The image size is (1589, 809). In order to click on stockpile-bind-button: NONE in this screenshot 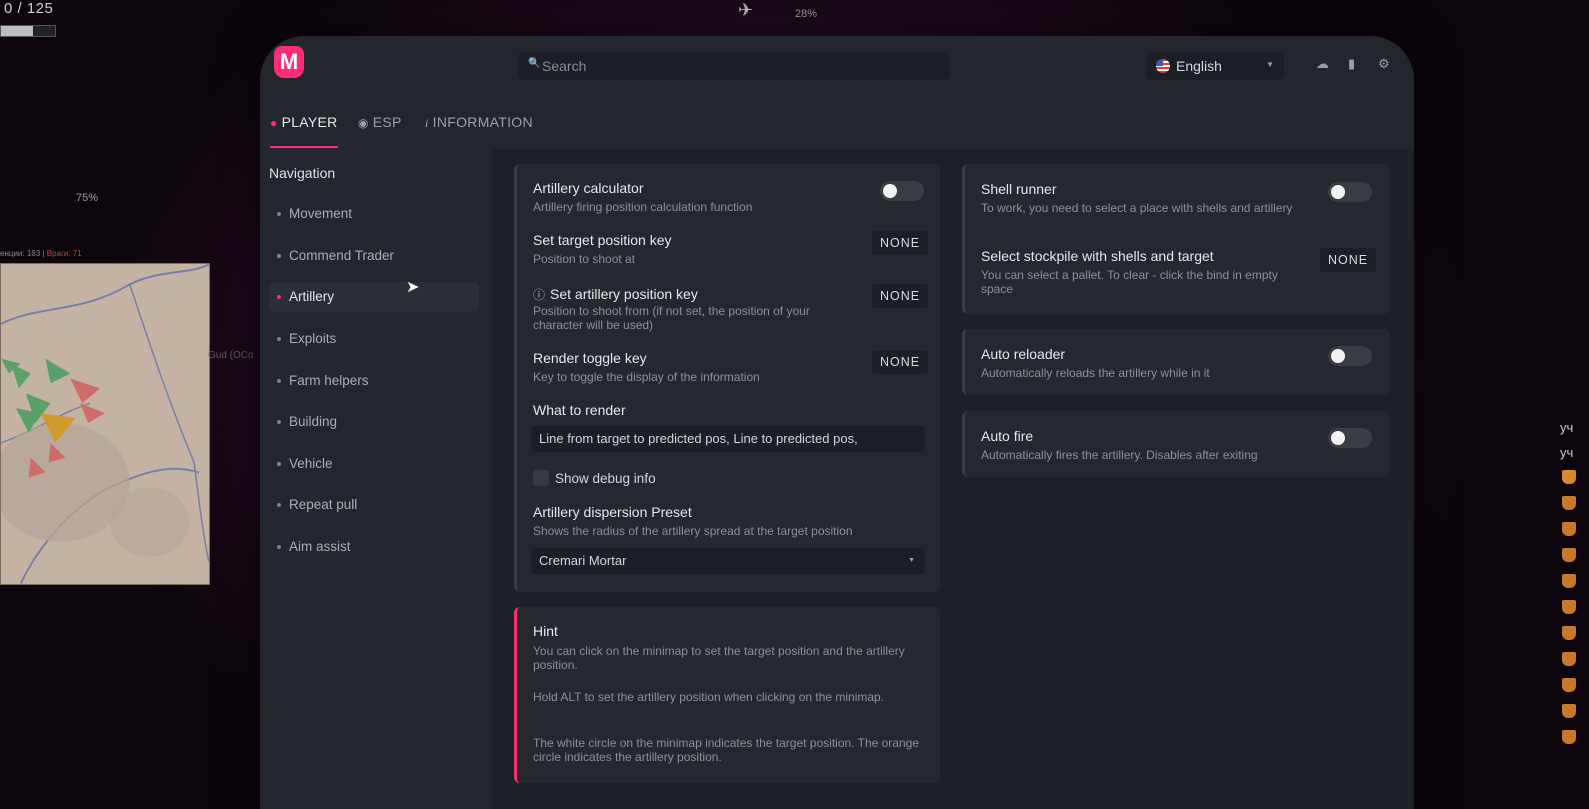, I will do `click(1348, 260)`.